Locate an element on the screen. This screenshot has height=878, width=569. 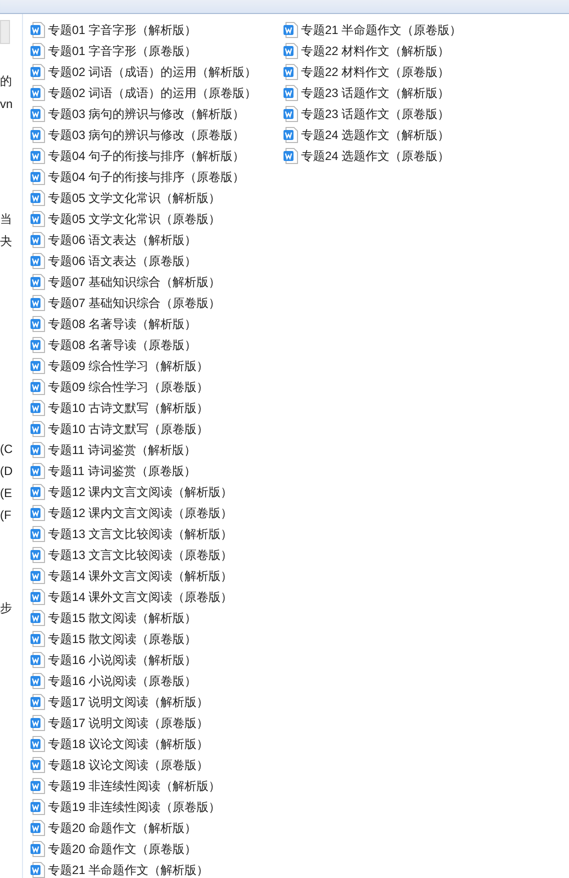
file-name: 专题04 句子的衔接与排序（解析版） is located at coordinates (146, 155).